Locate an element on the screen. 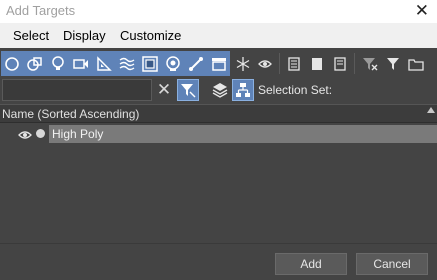 The width and height of the screenshot is (437, 280). filter-row: ✕ Selection Set: is located at coordinates (218, 91).